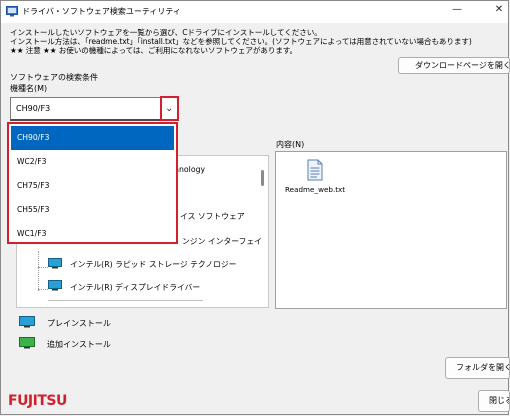  Describe the element at coordinates (494, 401) in the screenshot. I see `close-button: 閉じる` at that location.